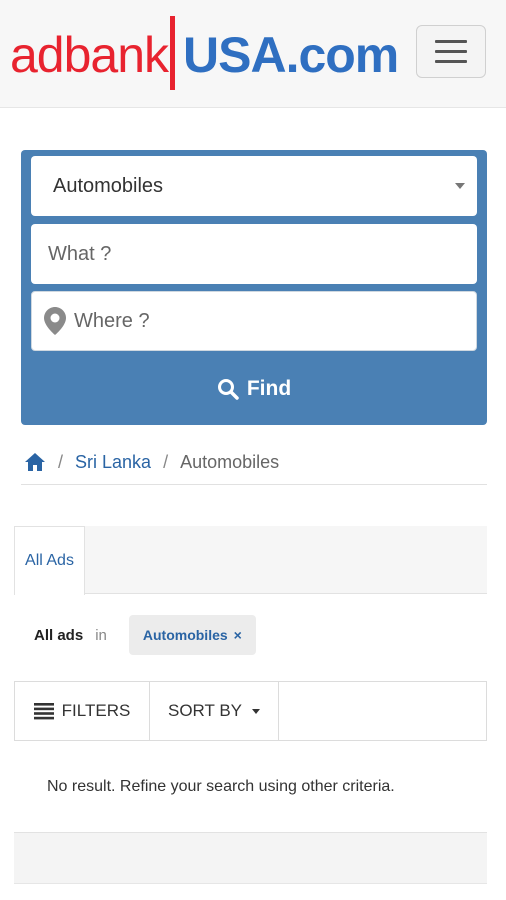  I want to click on results-toolbar: FILTERS SORT BY, so click(250, 711).